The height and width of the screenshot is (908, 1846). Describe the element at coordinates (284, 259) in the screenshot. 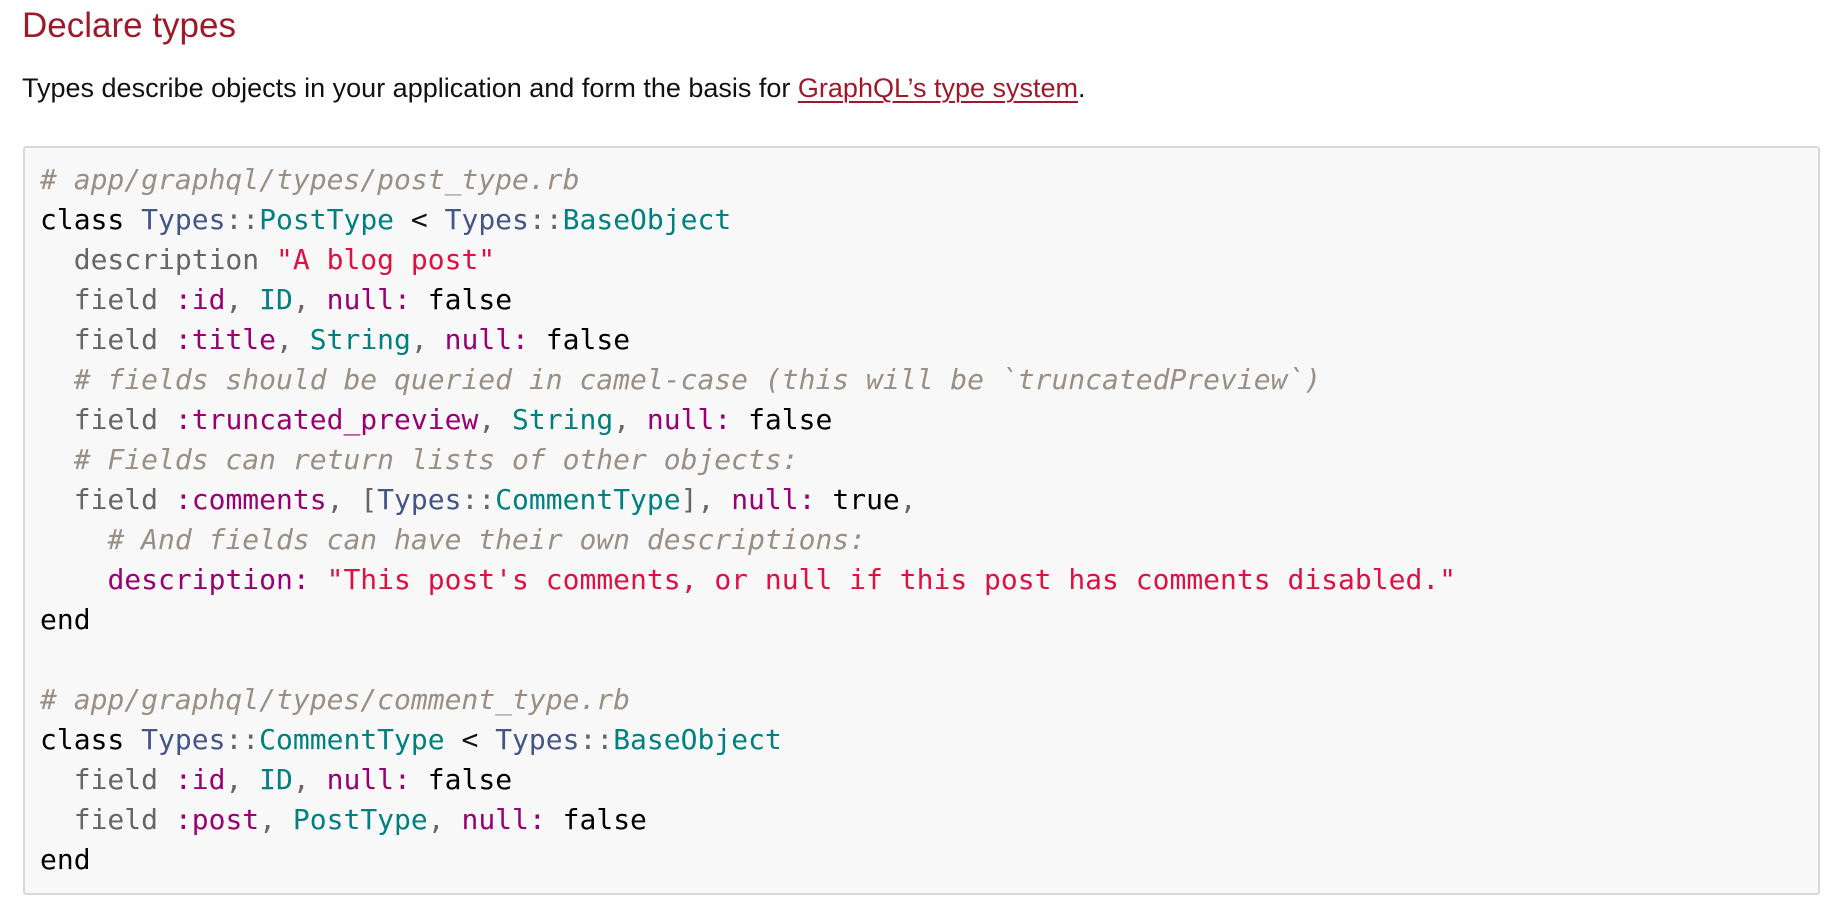

I see `code-line: description "A blog post"` at that location.